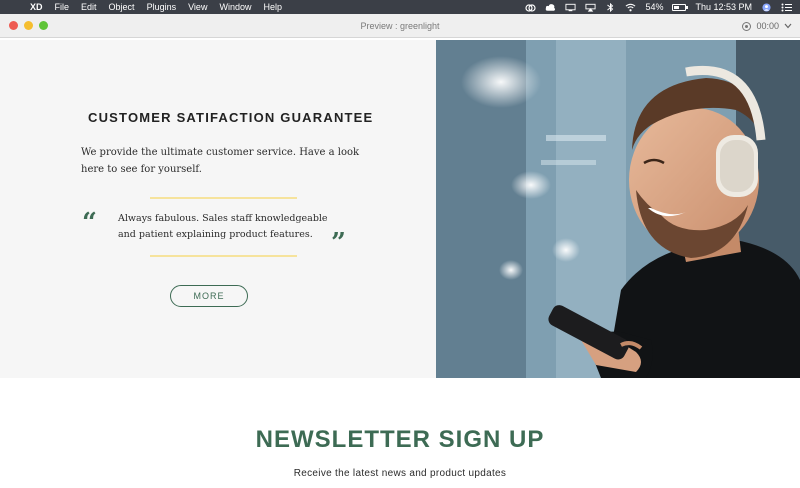 The height and width of the screenshot is (488, 800). What do you see at coordinates (630, 7) in the screenshot?
I see `wifi-icon` at bounding box center [630, 7].